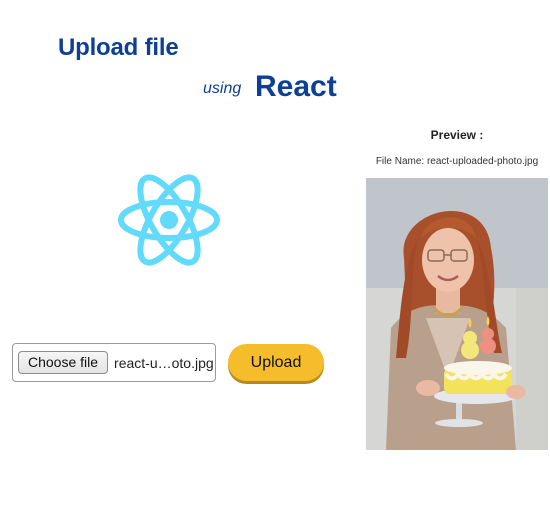  I want to click on react-logo-icon, so click(169, 220).